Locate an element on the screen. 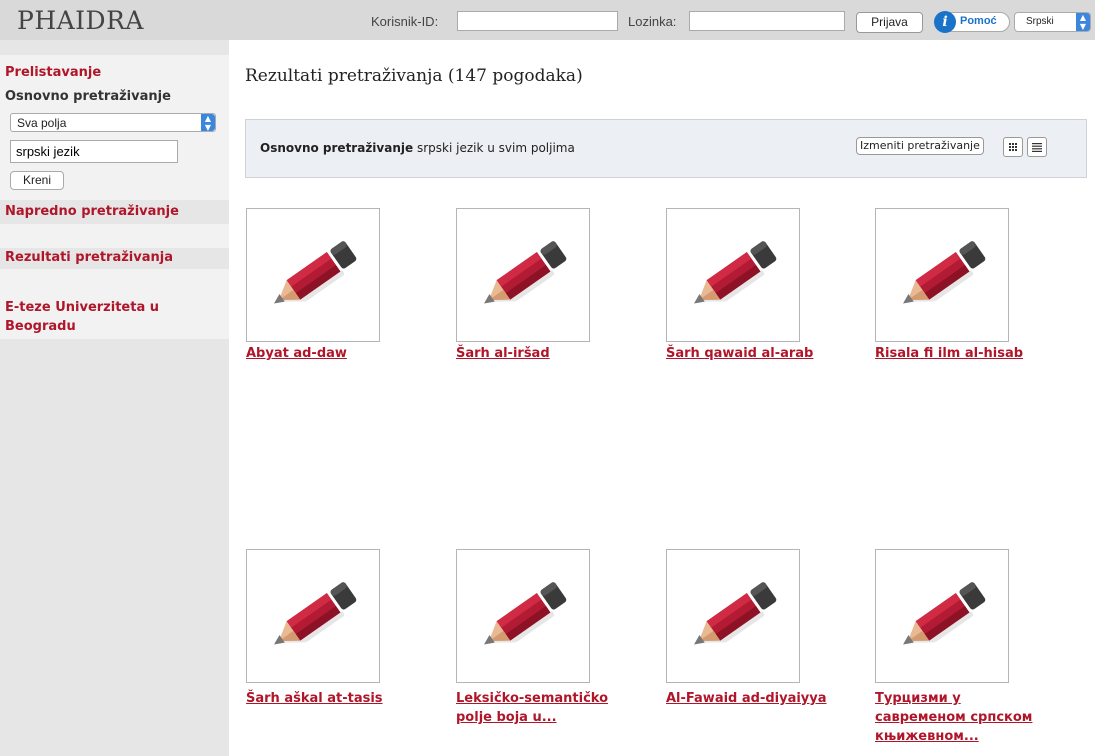 The width and height of the screenshot is (1095, 756). grid-view-icon is located at coordinates (1013, 147).